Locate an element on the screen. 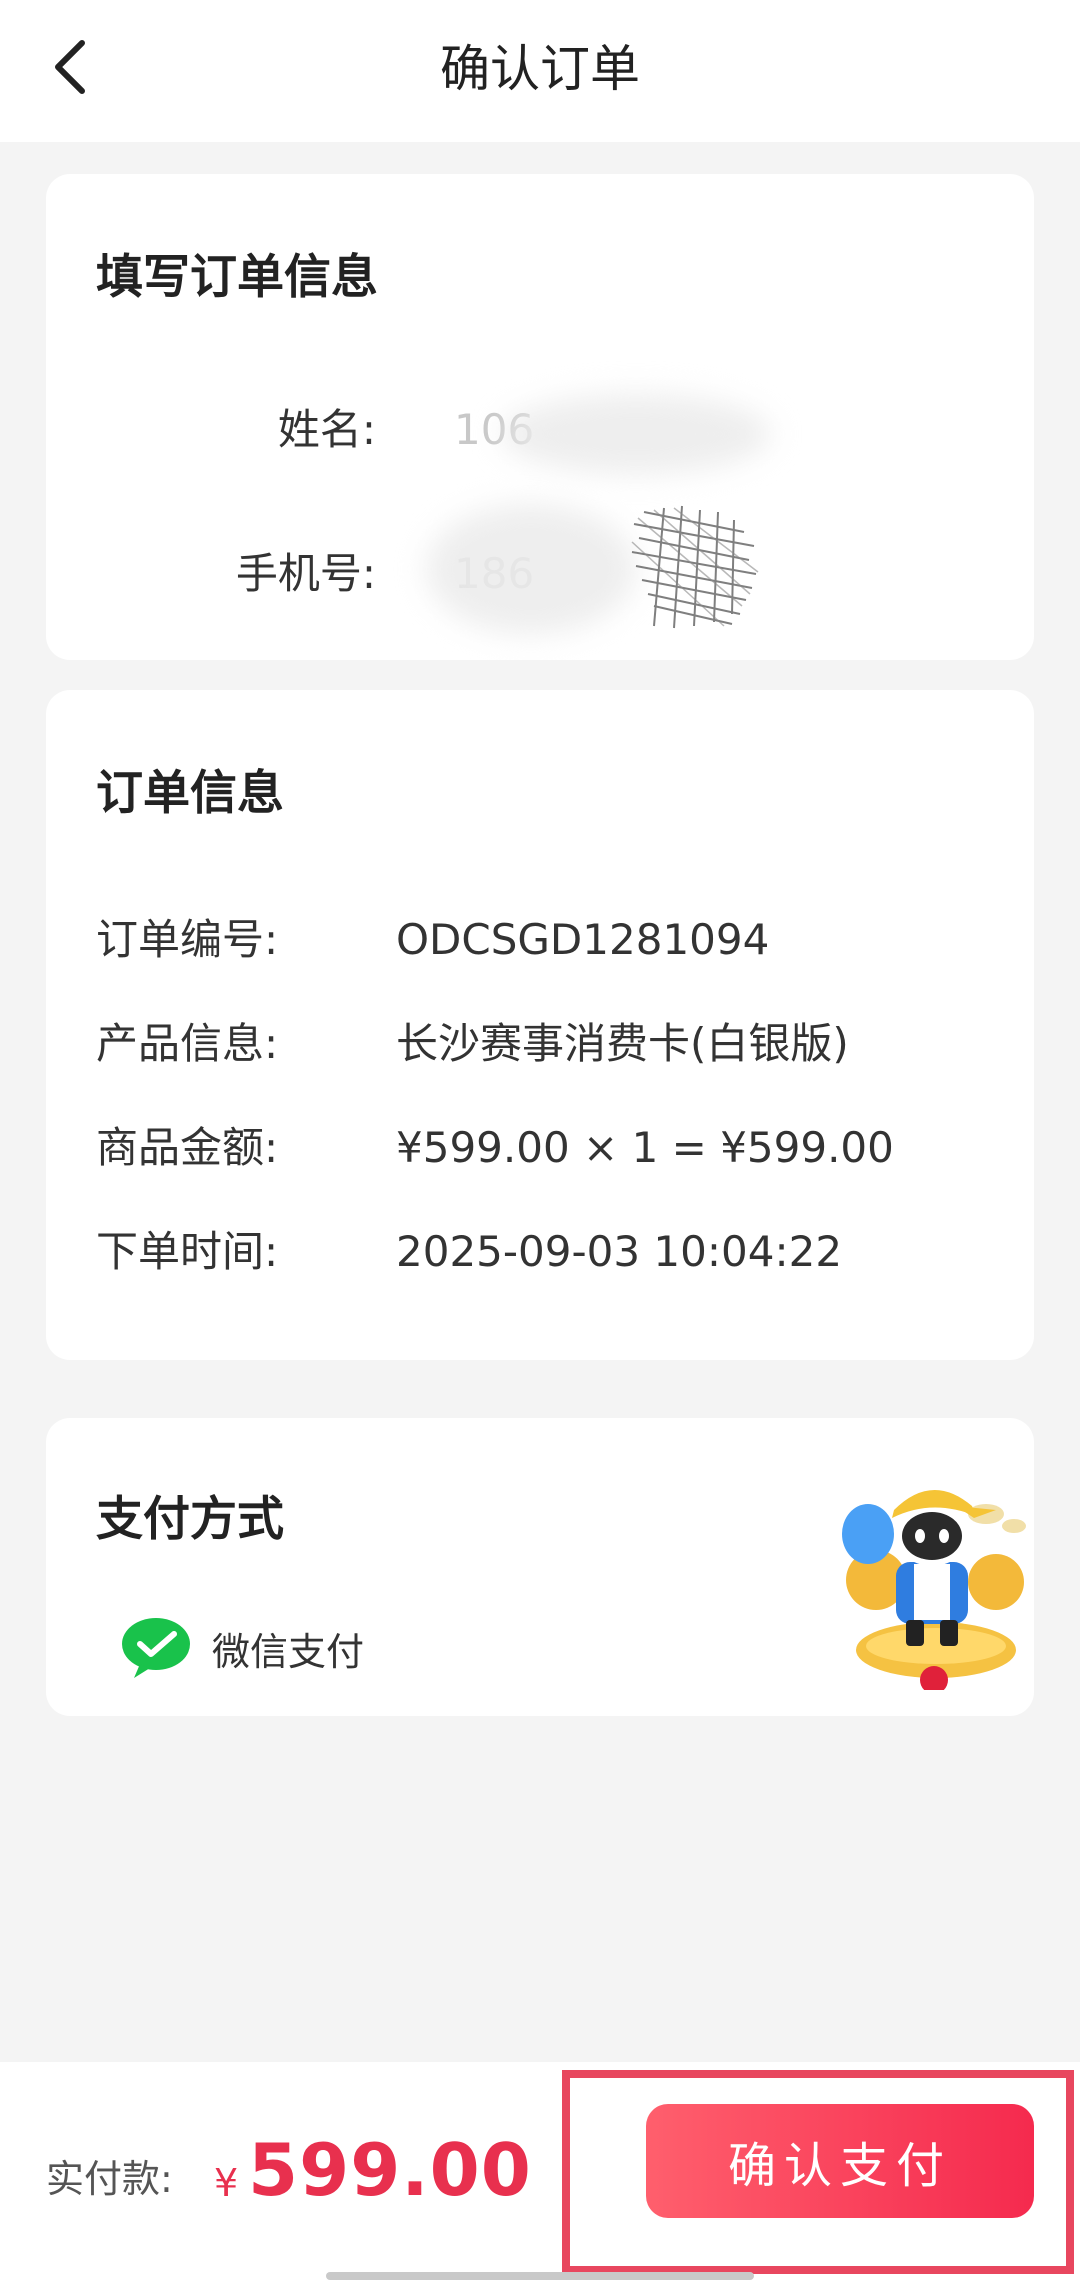  wechat-pay-label: 微信支付 is located at coordinates (288, 1651).